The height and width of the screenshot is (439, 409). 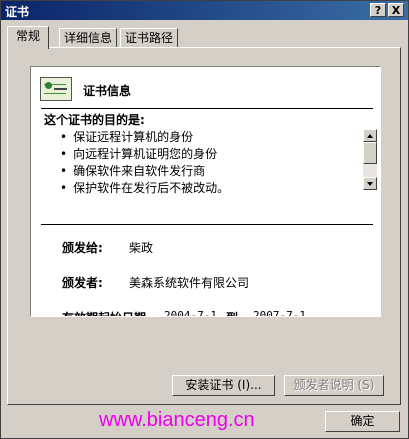 What do you see at coordinates (279, 313) in the screenshot?
I see `valid-to: 2007-7-1` at bounding box center [279, 313].